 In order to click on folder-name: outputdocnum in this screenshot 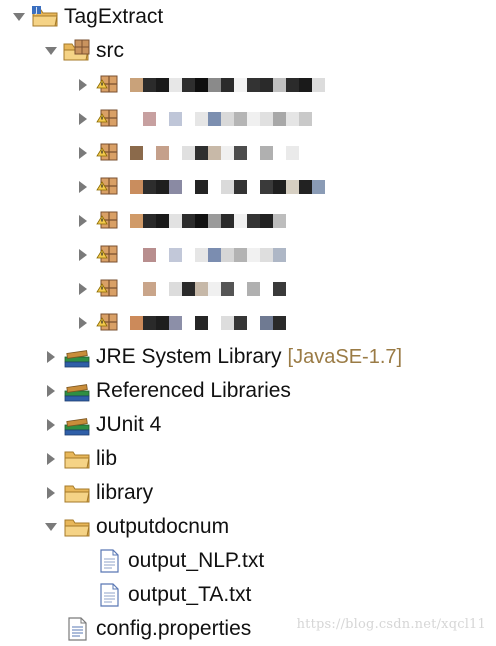, I will do `click(163, 526)`.